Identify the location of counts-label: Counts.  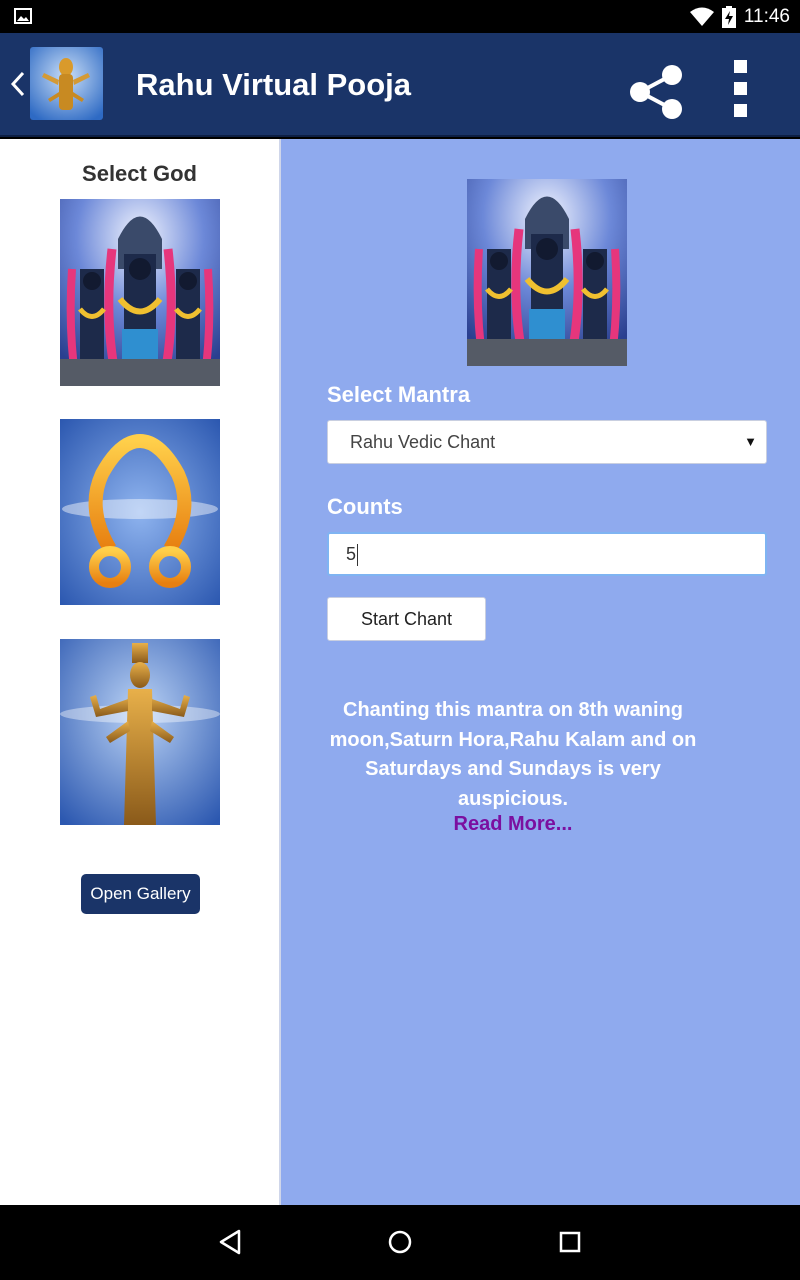
(365, 506).